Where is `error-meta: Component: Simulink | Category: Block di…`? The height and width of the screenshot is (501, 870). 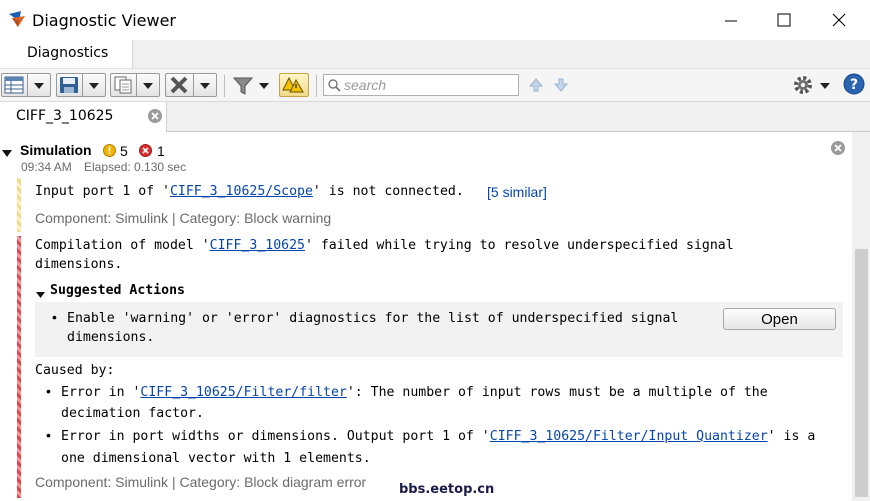
error-meta: Component: Simulink | Category: Block di… is located at coordinates (201, 482).